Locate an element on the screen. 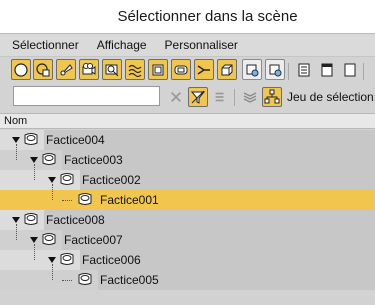 The height and width of the screenshot is (305, 375). geometry-icon is located at coordinates (21, 69).